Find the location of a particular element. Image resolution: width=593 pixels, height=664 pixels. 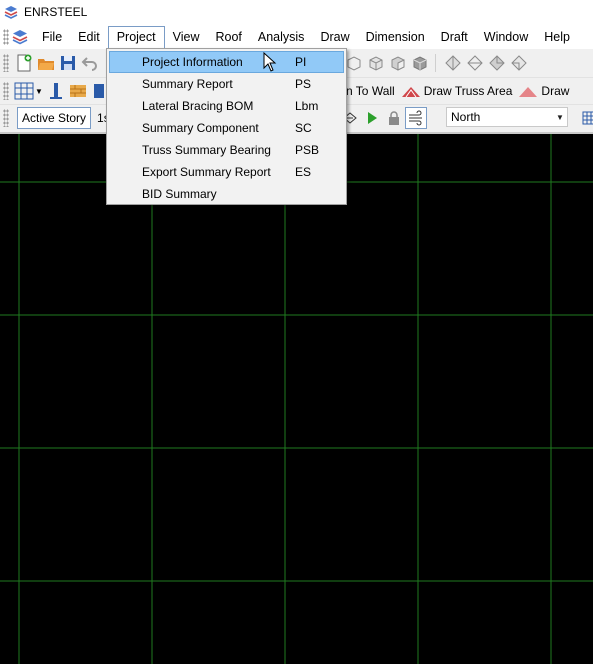

cube-front-icon is located at coordinates (376, 63).